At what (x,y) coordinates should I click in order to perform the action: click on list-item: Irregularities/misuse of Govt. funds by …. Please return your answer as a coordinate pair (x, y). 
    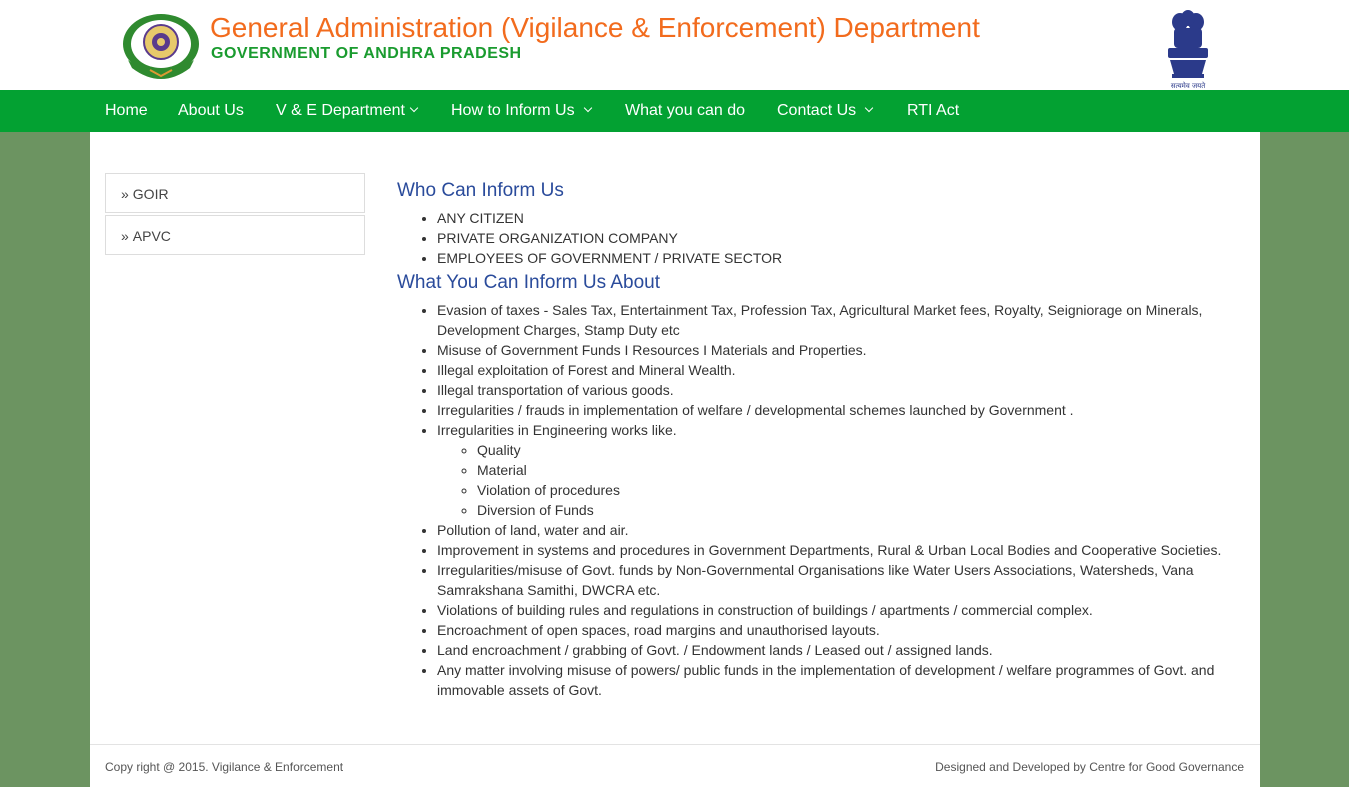
    Looking at the image, I should click on (839, 580).